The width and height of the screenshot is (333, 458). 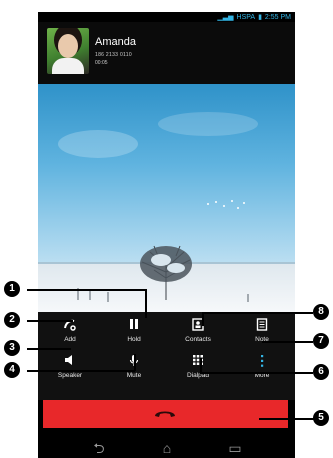 I want to click on callout-6: 6, so click(x=321, y=372).